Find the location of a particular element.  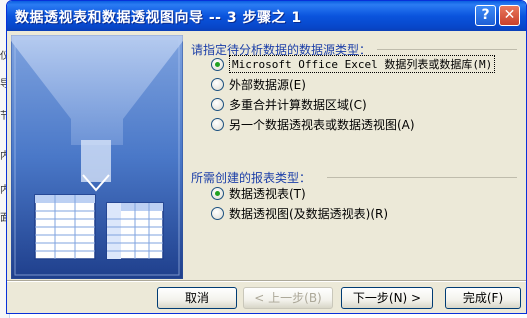

source-option-other-pivot: 另一个数据透视表或数据透视图(A) is located at coordinates (313, 124).